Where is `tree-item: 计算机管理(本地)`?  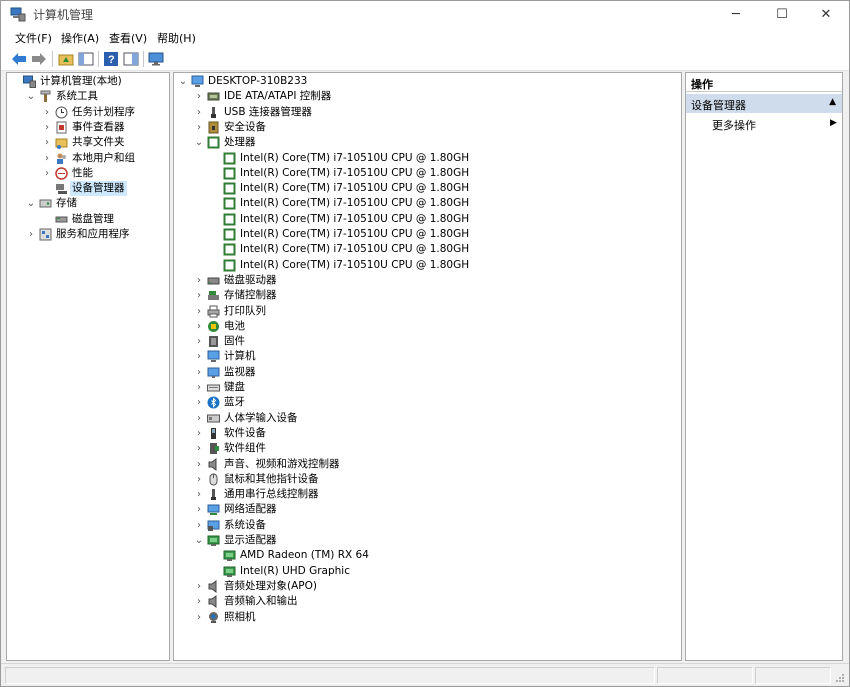 tree-item: 计算机管理(本地) is located at coordinates (88, 81).